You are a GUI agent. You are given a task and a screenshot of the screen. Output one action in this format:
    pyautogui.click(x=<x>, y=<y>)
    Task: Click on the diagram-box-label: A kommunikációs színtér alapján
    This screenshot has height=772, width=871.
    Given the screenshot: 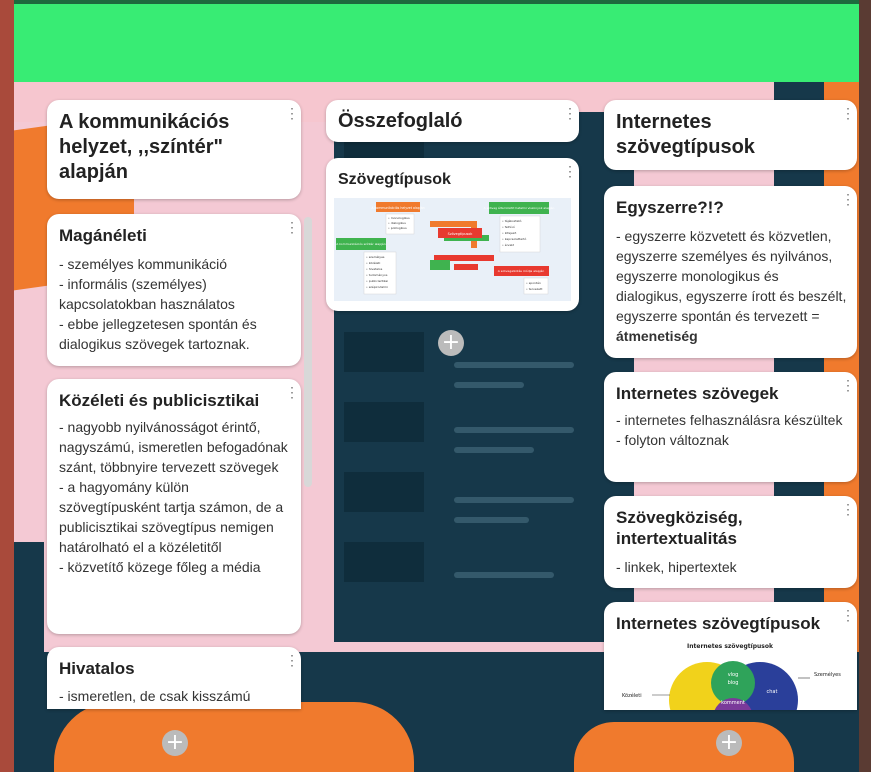 What is the action you would take?
    pyautogui.click(x=360, y=244)
    